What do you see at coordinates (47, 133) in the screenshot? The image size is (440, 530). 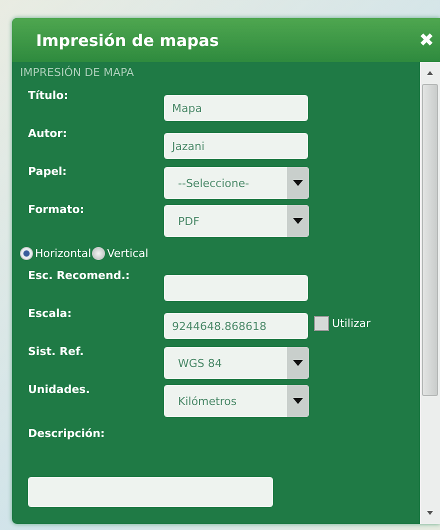 I see `field-label: Autor:` at bounding box center [47, 133].